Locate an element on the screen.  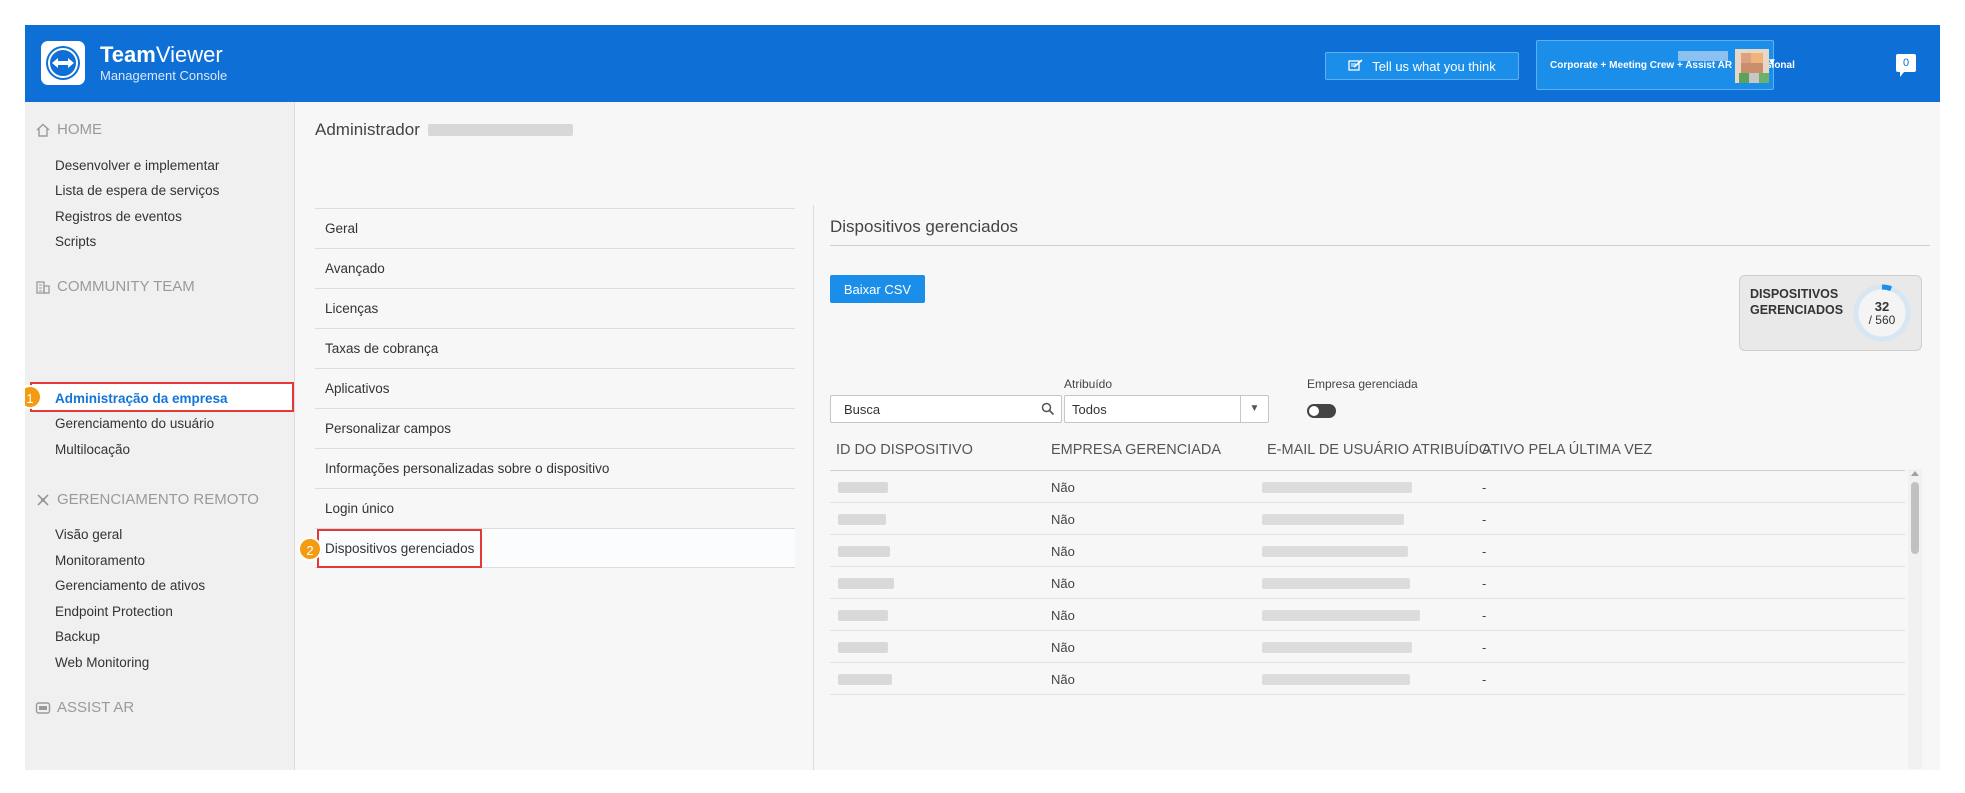
sidebar-item-backup: Backup is located at coordinates (77, 636).